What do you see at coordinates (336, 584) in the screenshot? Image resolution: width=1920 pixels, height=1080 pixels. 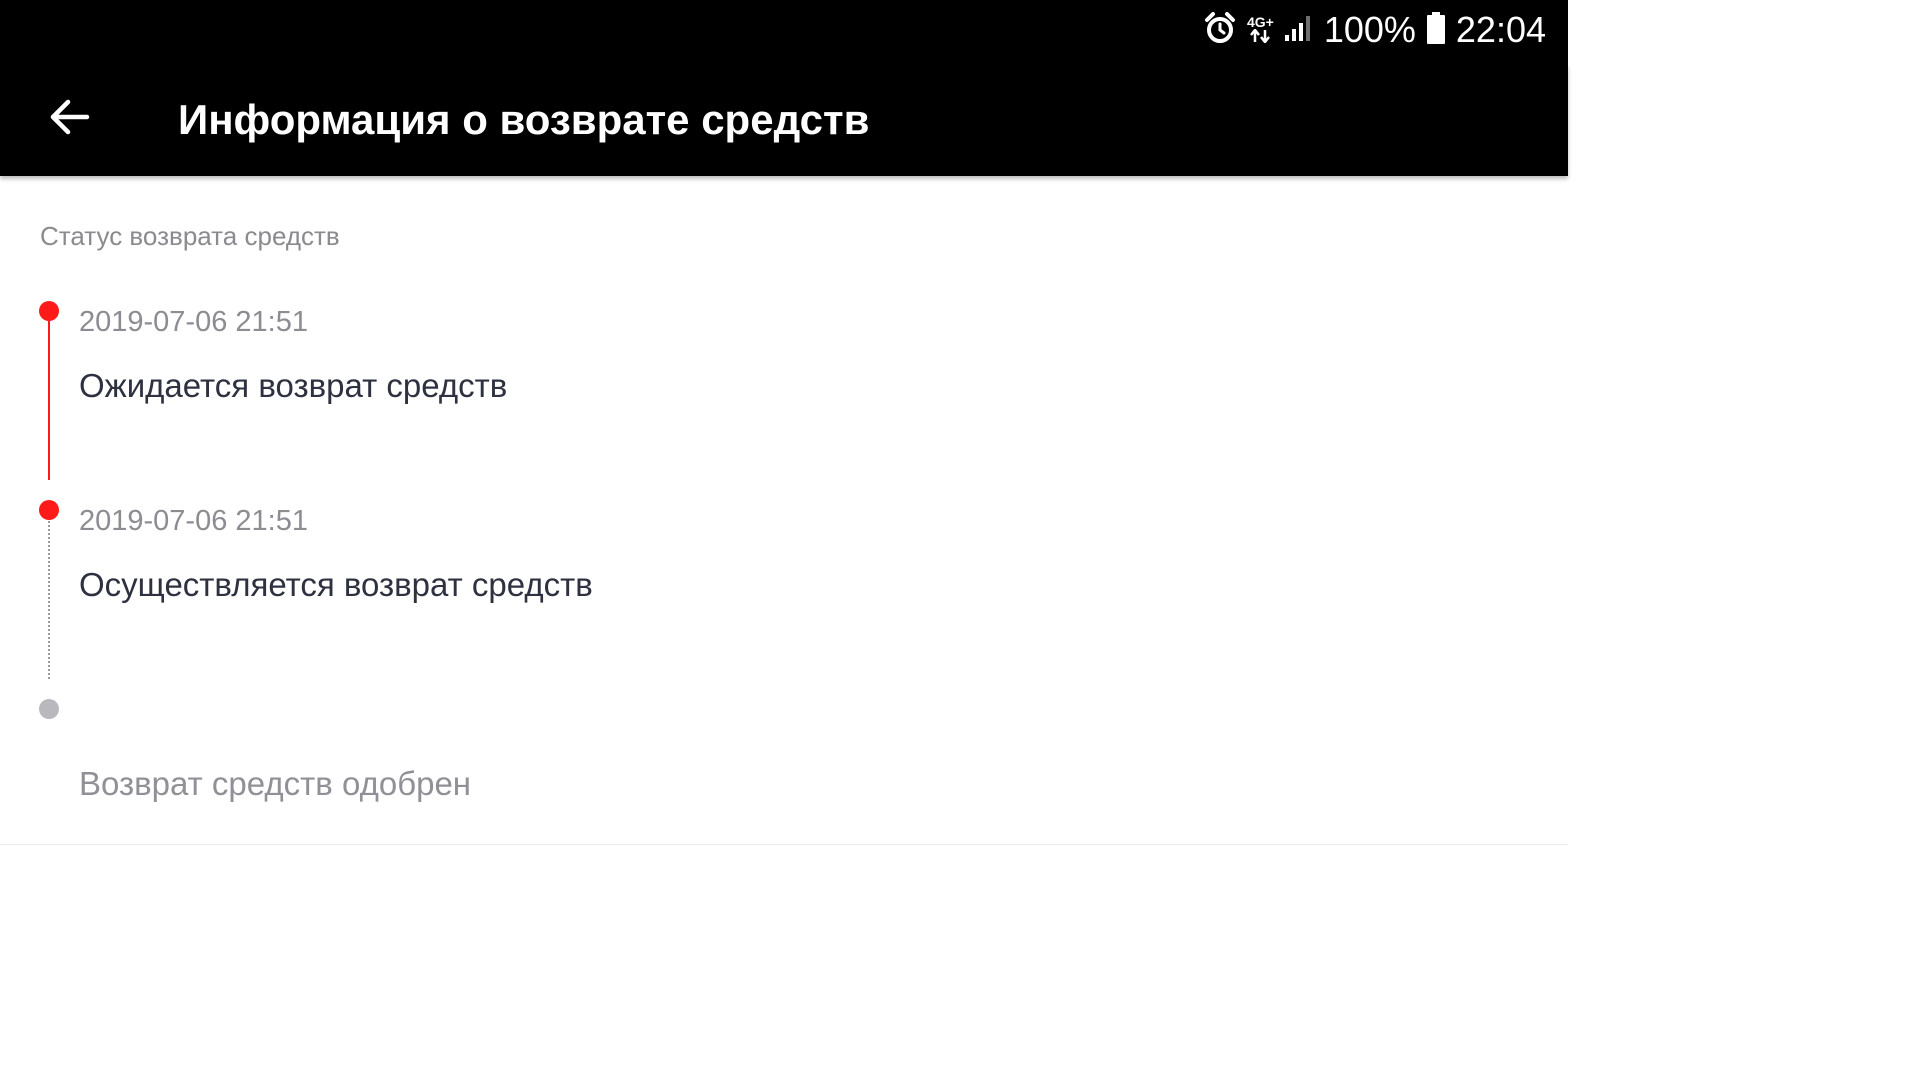 I see `timeline-status: Осуществляется возврат средств` at bounding box center [336, 584].